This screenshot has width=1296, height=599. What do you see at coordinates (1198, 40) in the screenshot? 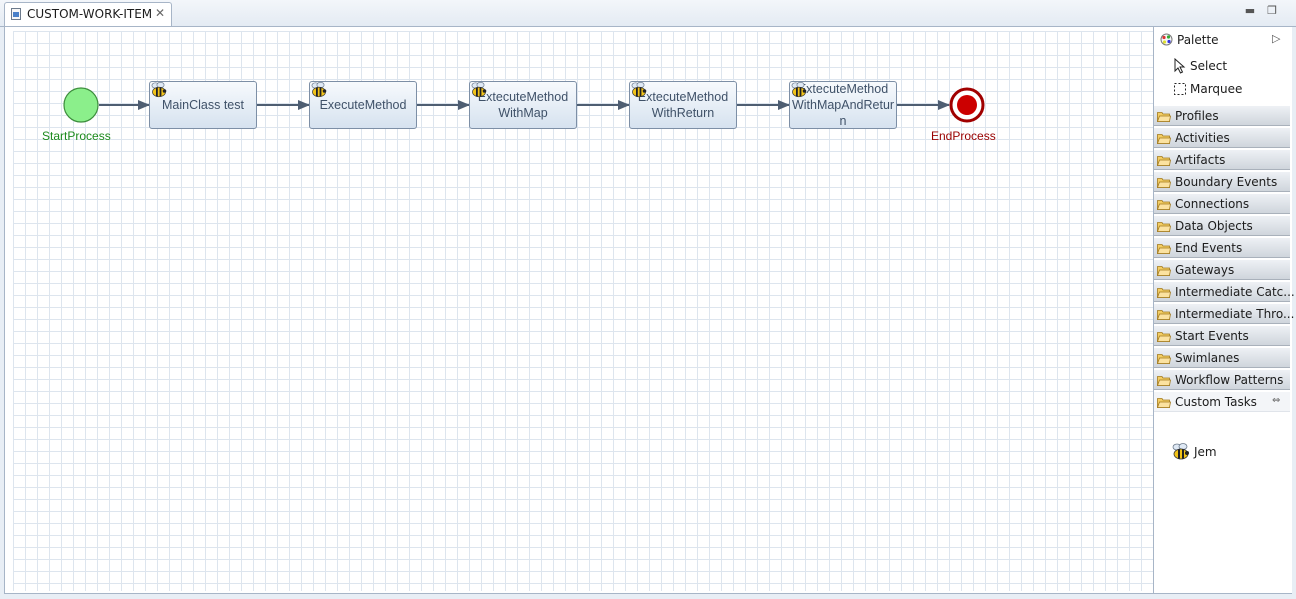
I see `palette-title: Palette` at bounding box center [1198, 40].